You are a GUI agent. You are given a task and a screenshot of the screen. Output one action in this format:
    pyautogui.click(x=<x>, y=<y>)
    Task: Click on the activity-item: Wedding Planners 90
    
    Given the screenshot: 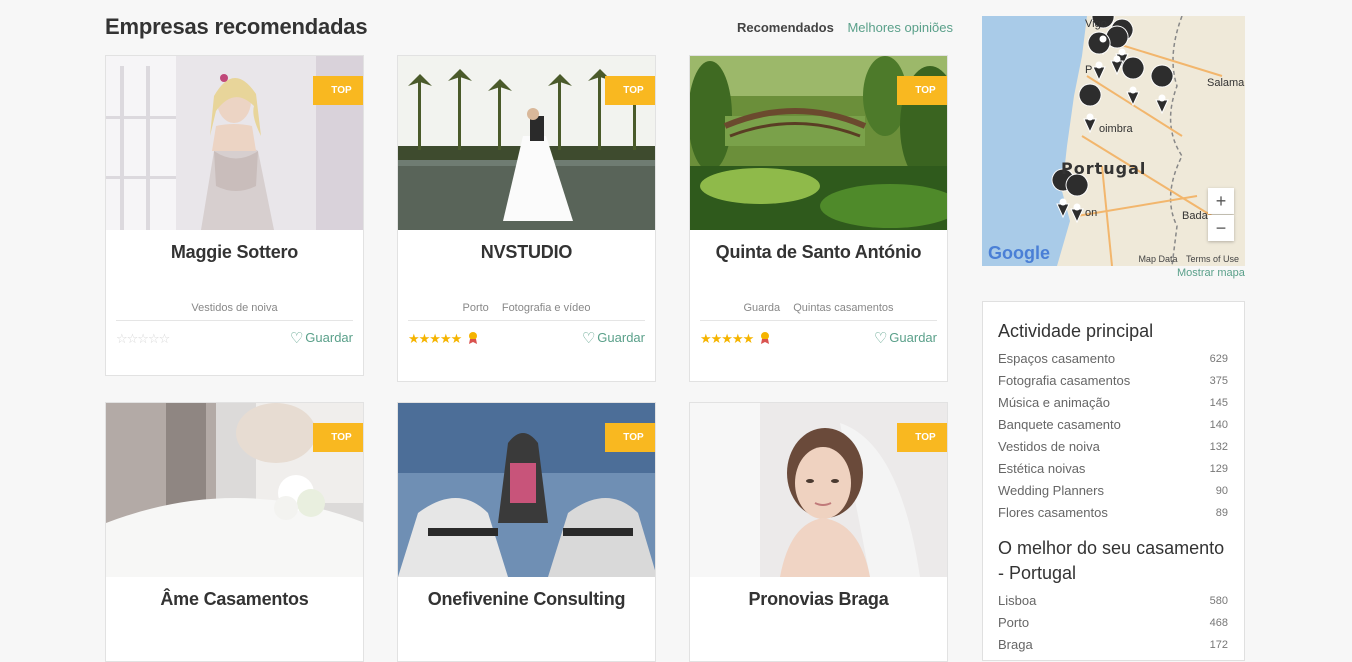 What is the action you would take?
    pyautogui.click(x=1113, y=491)
    